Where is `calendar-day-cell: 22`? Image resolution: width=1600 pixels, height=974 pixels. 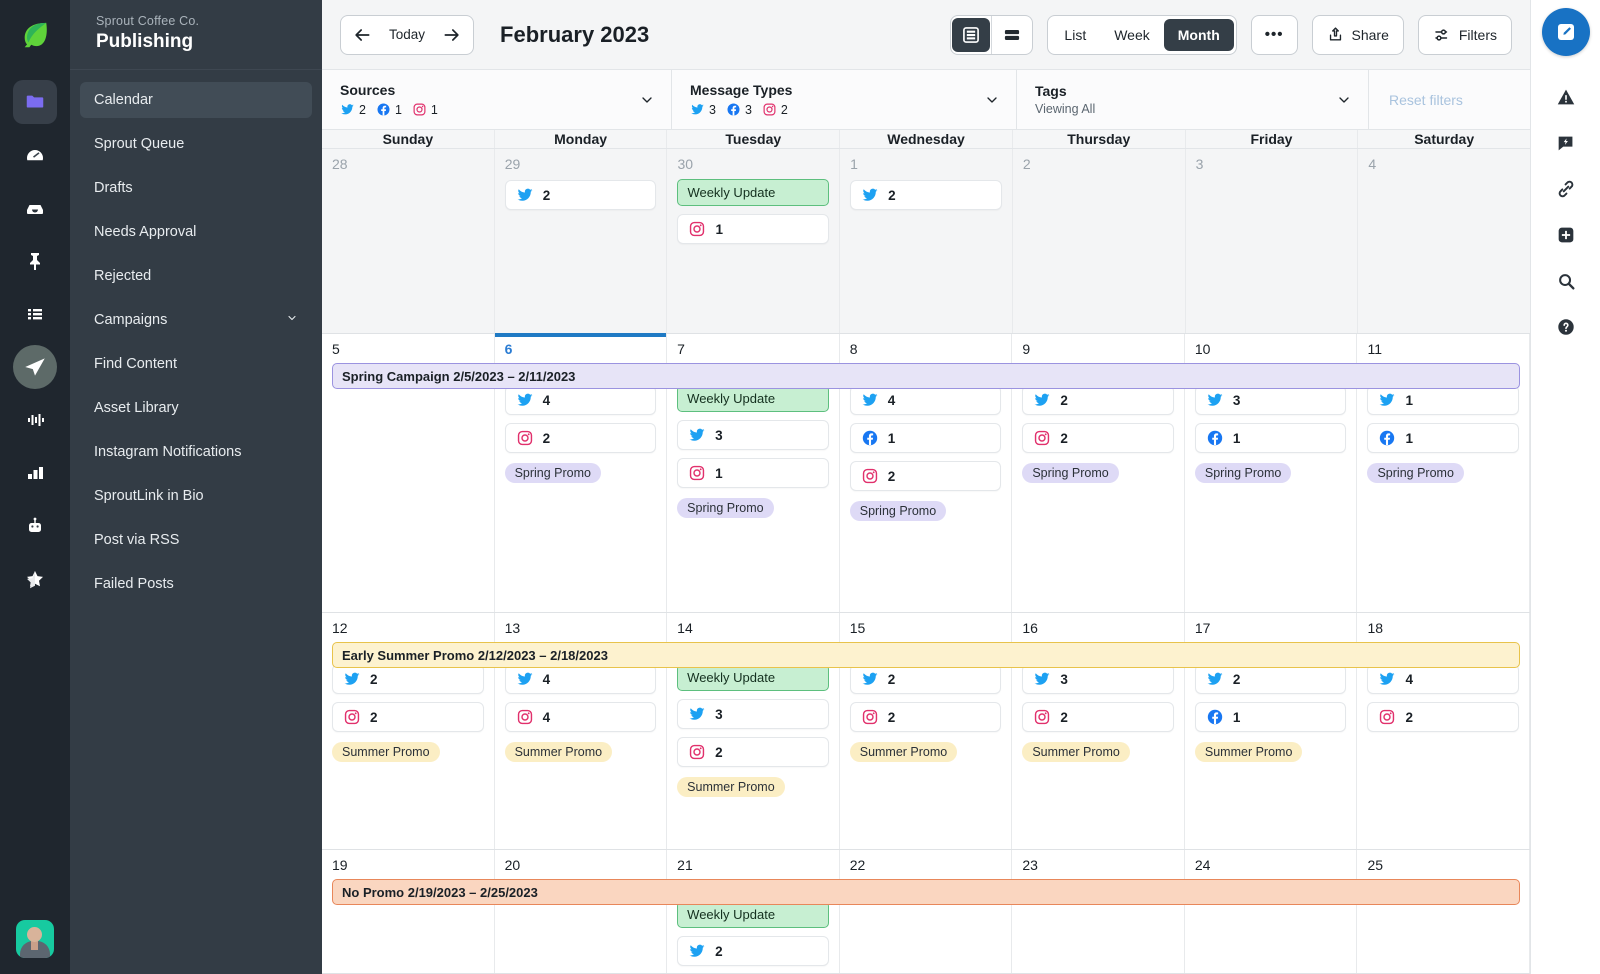
calendar-day-cell: 22 is located at coordinates (926, 911).